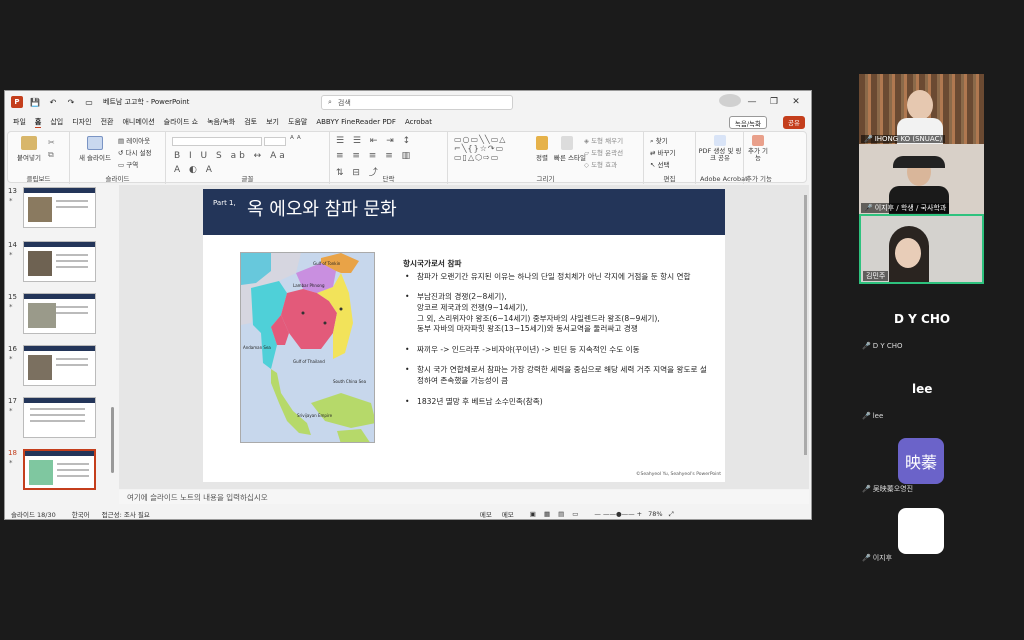  What do you see at coordinates (758, 140) in the screenshot?
I see `addins-icon` at bounding box center [758, 140].